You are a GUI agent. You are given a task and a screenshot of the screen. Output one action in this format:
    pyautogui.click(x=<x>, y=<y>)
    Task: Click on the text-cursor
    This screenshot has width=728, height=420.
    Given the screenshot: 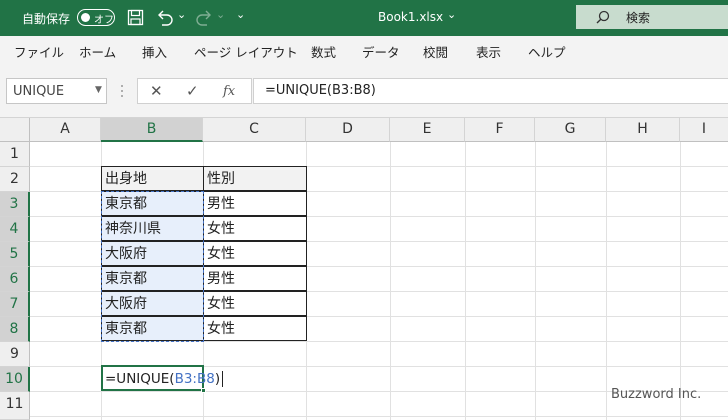 What is the action you would take?
    pyautogui.click(x=223, y=379)
    